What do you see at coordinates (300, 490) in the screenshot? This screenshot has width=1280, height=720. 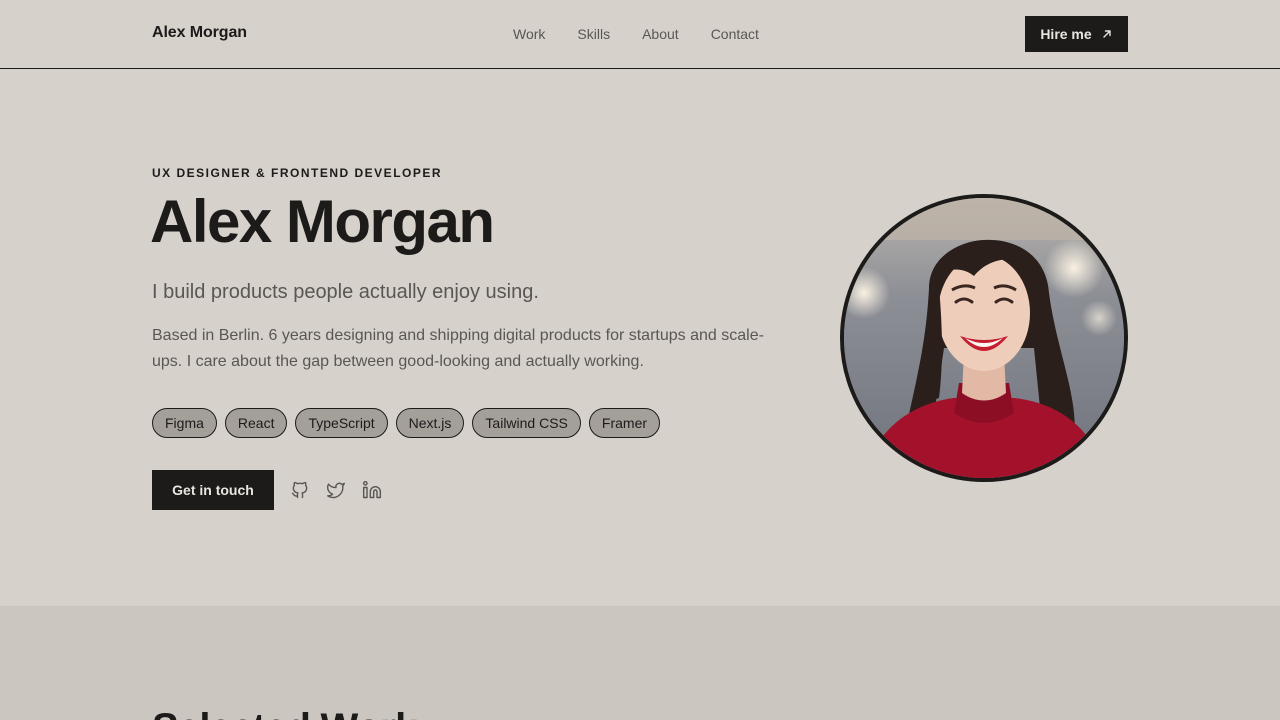 I see `github-icon` at bounding box center [300, 490].